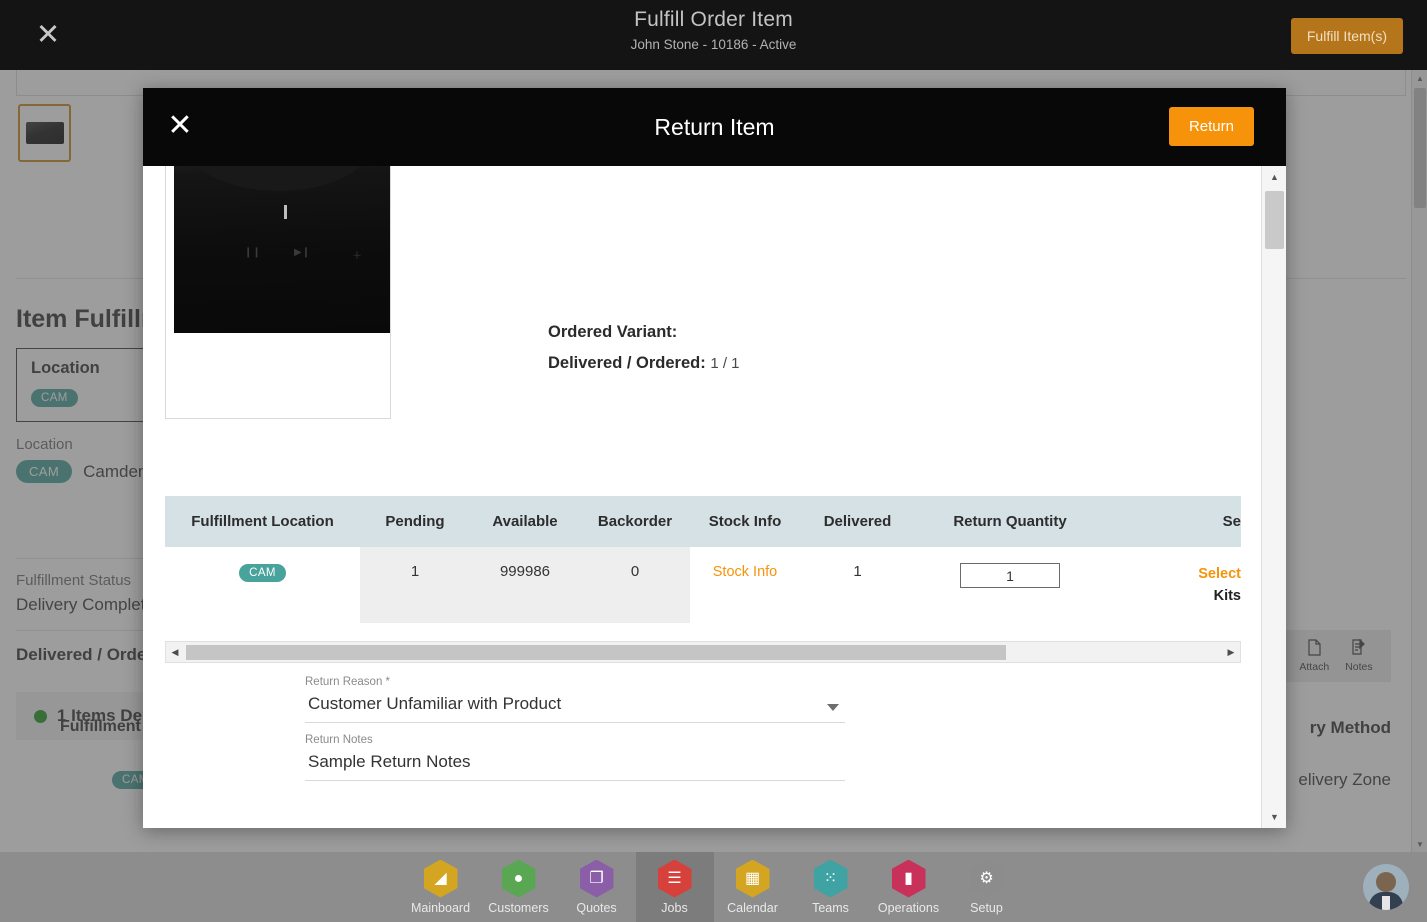 This screenshot has width=1427, height=922. Describe the element at coordinates (1231, 652) in the screenshot. I see `table-scroll-right-arrow: ▶` at that location.